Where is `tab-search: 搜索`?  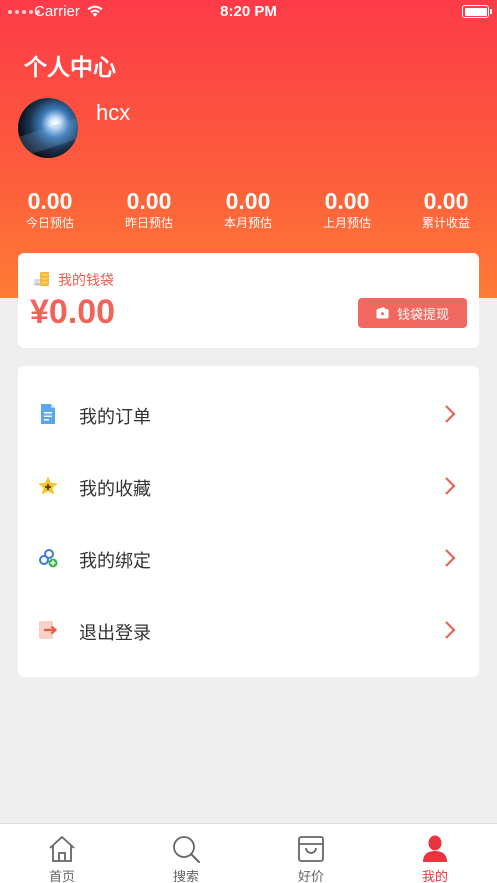
tab-search: 搜索 is located at coordinates (186, 853).